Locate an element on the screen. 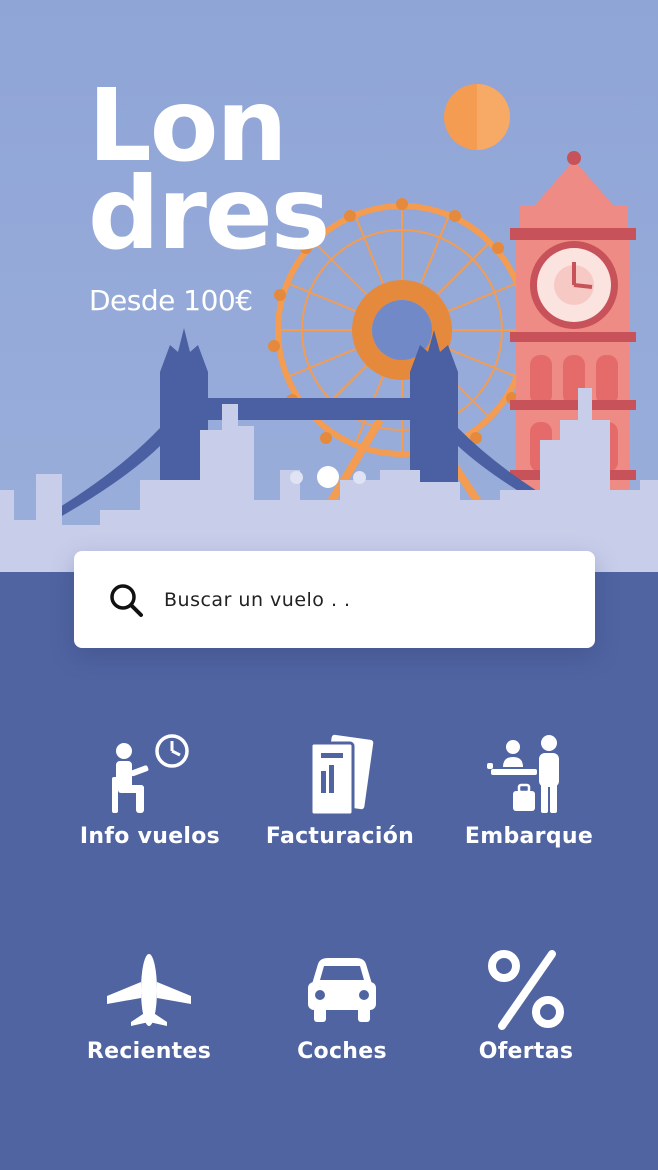 The height and width of the screenshot is (1170, 658). search-bar is located at coordinates (334, 599).